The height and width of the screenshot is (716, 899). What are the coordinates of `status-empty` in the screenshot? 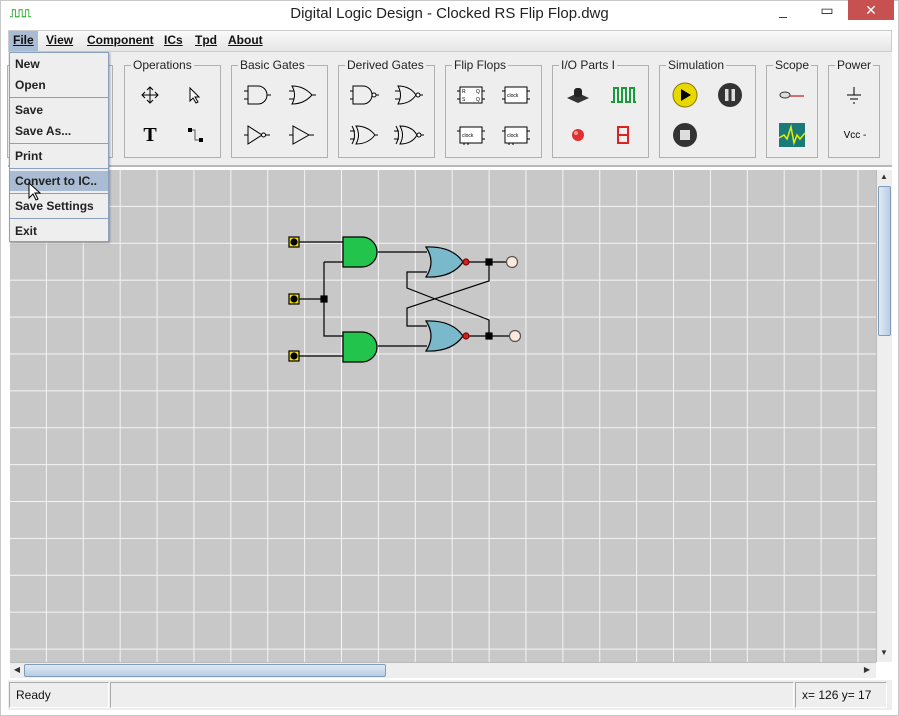 It's located at (452, 695).